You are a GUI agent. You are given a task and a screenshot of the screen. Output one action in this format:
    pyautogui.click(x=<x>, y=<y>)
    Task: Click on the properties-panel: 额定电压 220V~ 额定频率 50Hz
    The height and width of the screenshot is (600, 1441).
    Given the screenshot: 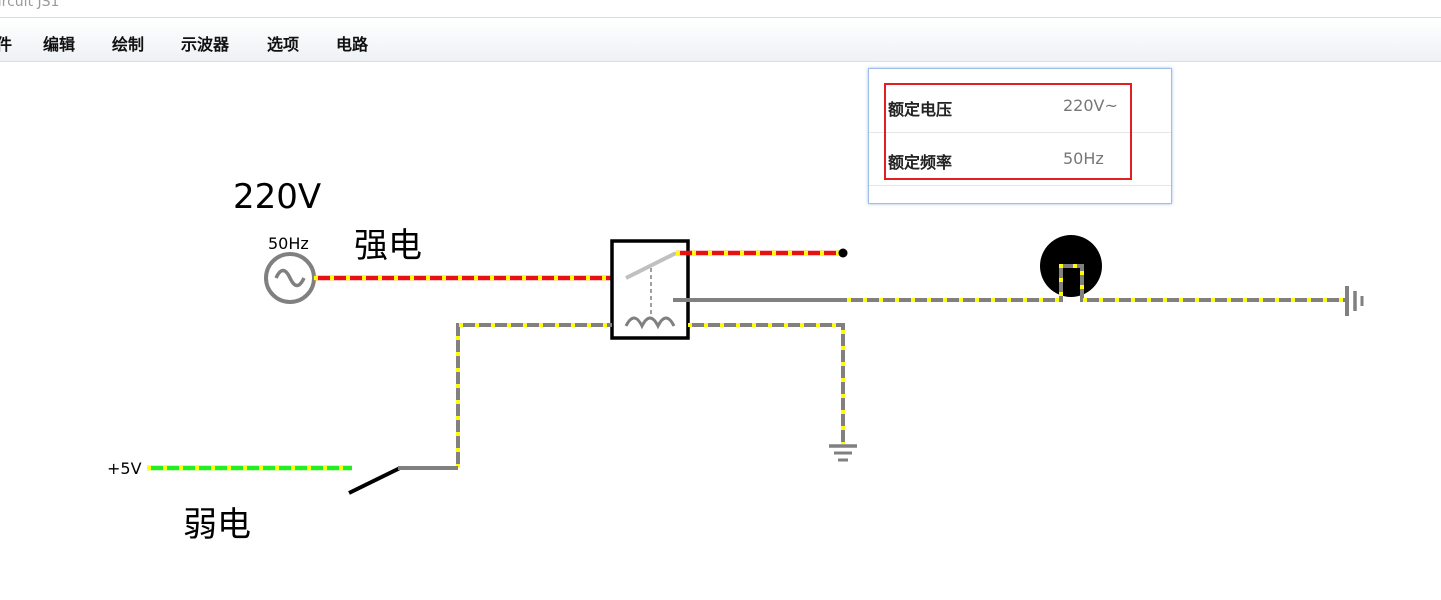 What is the action you would take?
    pyautogui.click(x=1020, y=136)
    